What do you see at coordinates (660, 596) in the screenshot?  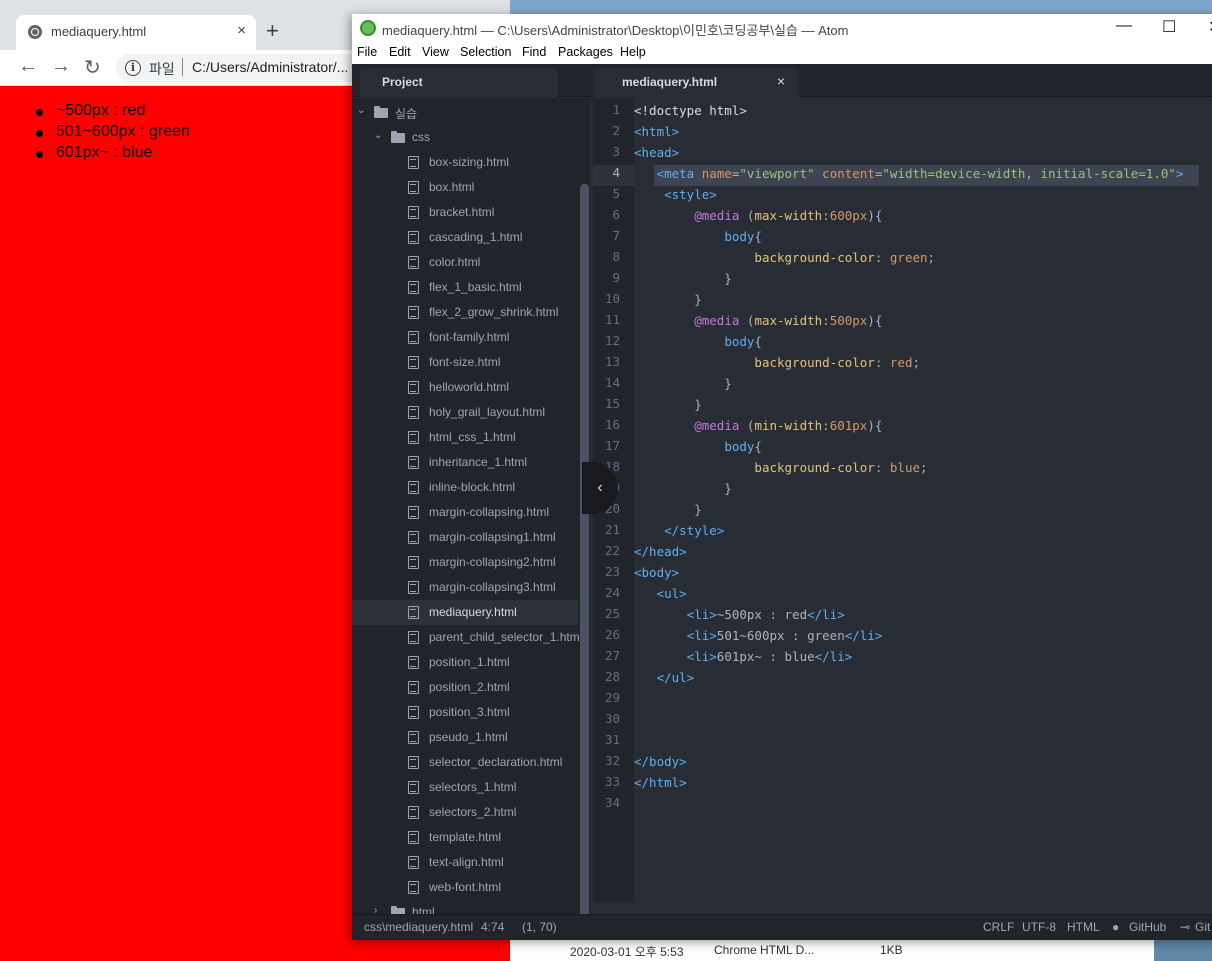 I see `code-line: <ul>` at bounding box center [660, 596].